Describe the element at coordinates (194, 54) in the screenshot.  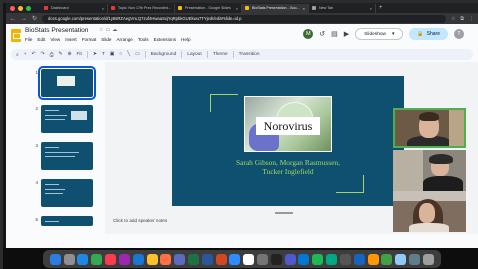
I see `layout-button: Layout` at that location.